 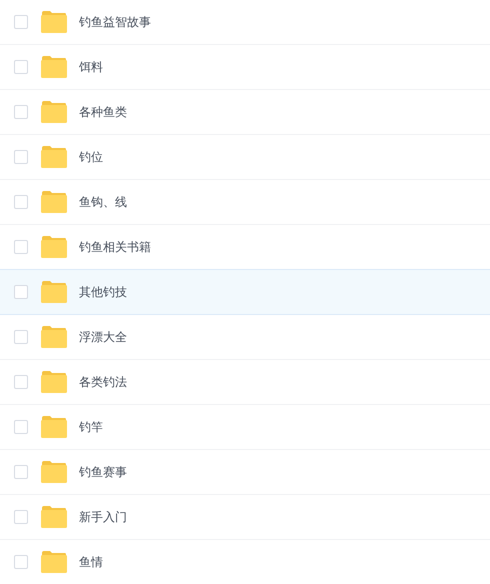 I want to click on folder-name: 浮漂大全, so click(x=103, y=337).